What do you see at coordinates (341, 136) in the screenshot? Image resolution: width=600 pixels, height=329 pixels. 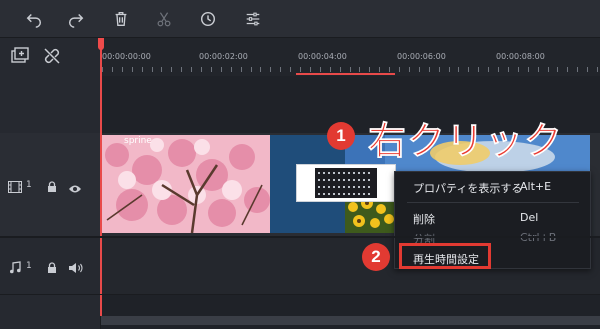 I see `step-badge-1: 1` at bounding box center [341, 136].